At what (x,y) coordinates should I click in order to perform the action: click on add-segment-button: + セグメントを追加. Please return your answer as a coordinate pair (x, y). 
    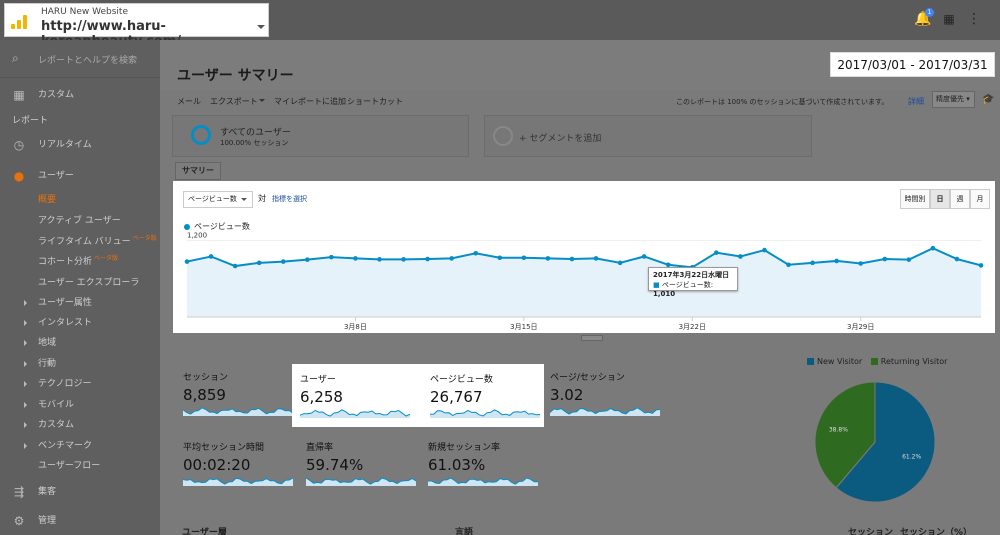
    Looking at the image, I should click on (648, 136).